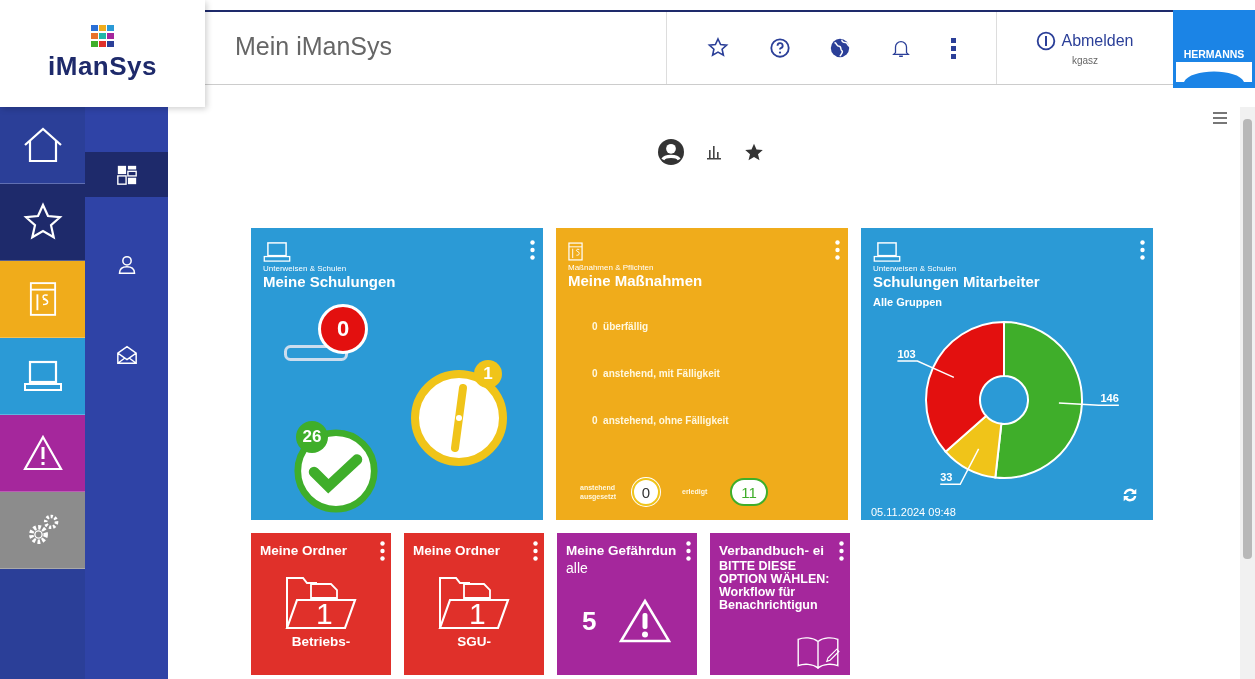 The image size is (1255, 679). Describe the element at coordinates (670, 152) in the screenshot. I see `person-circle-icon` at that location.